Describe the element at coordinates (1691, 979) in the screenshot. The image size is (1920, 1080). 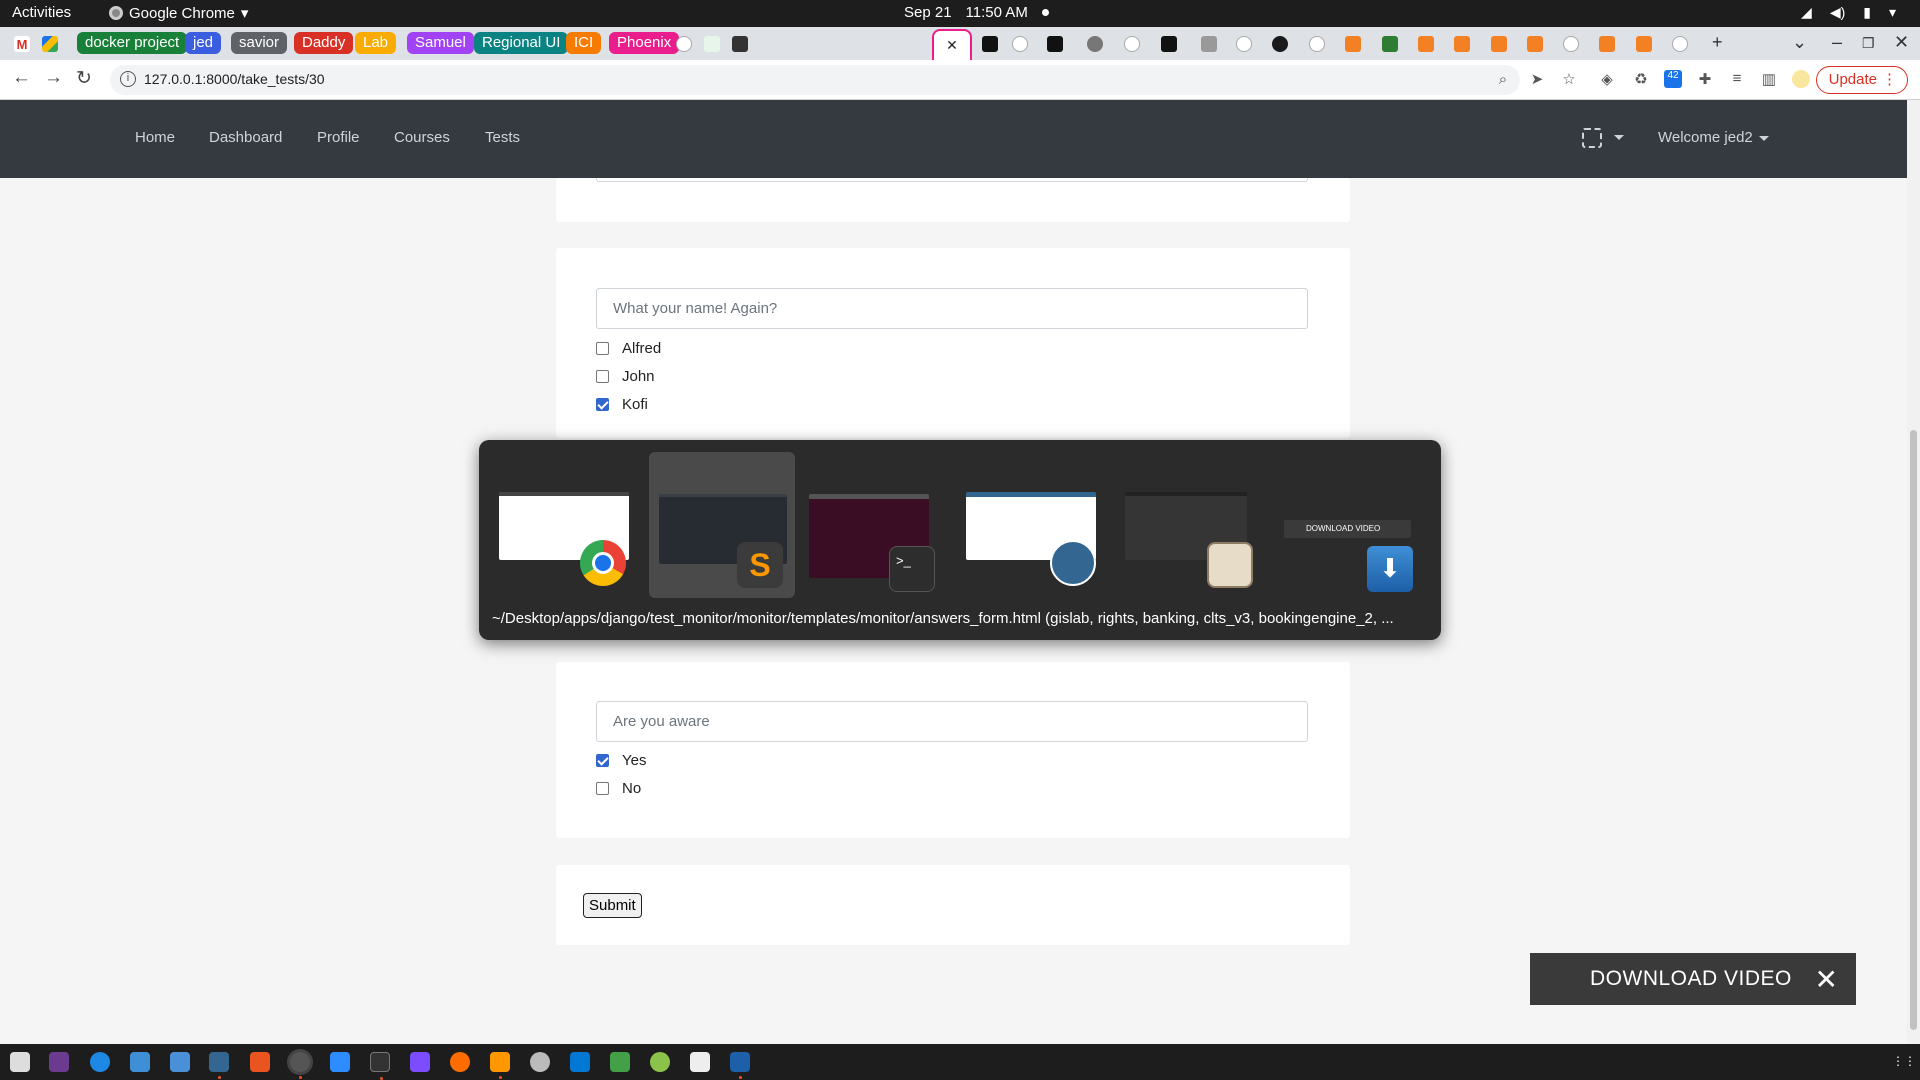
I see `download-video-label: DOWNLOAD VIDEO` at that location.